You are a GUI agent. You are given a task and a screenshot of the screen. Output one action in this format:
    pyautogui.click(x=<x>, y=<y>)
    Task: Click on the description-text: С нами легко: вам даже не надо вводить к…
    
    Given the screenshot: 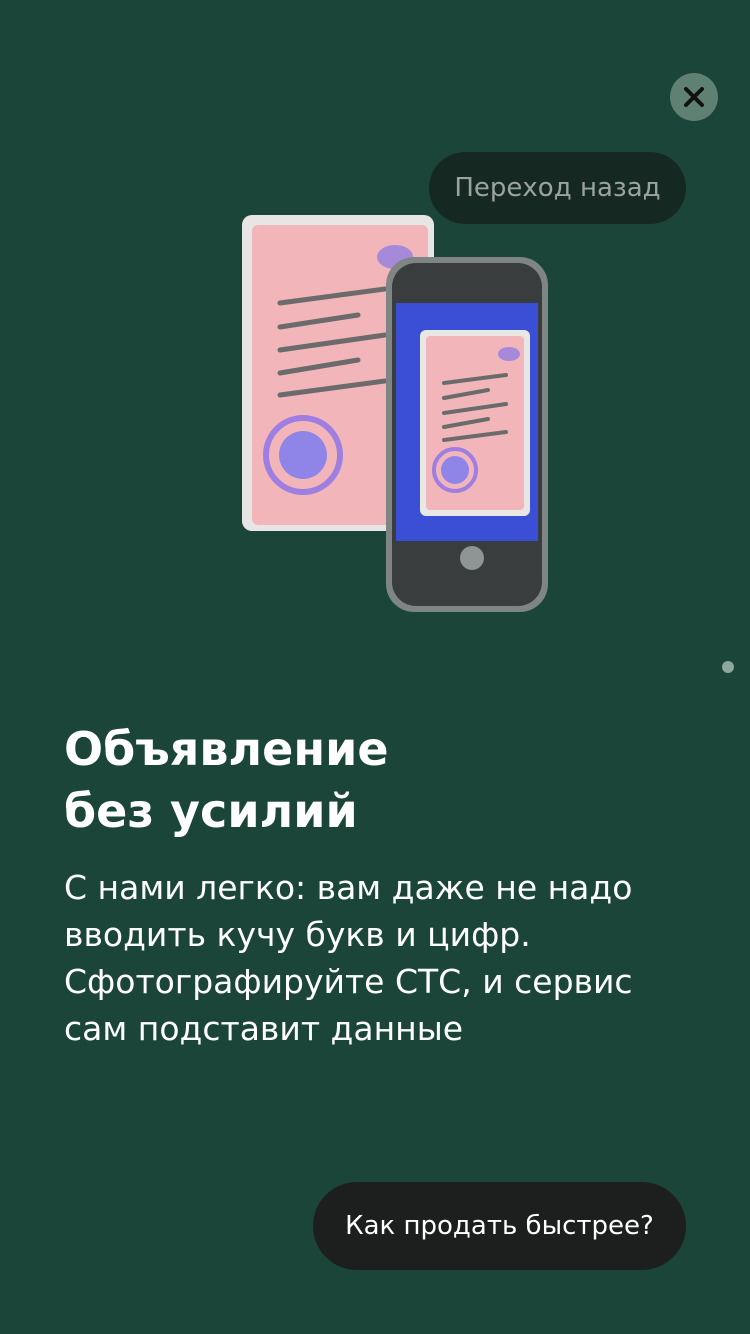 What is the action you would take?
    pyautogui.click(x=384, y=958)
    